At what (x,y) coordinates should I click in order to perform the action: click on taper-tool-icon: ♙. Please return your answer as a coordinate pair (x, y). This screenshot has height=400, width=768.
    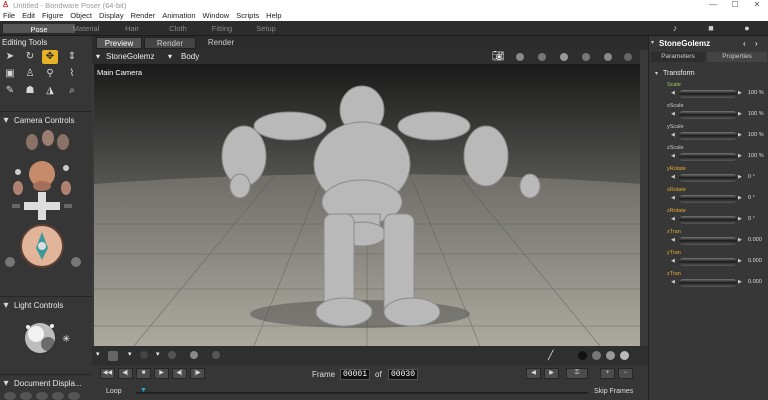
    Looking at the image, I should click on (30, 74).